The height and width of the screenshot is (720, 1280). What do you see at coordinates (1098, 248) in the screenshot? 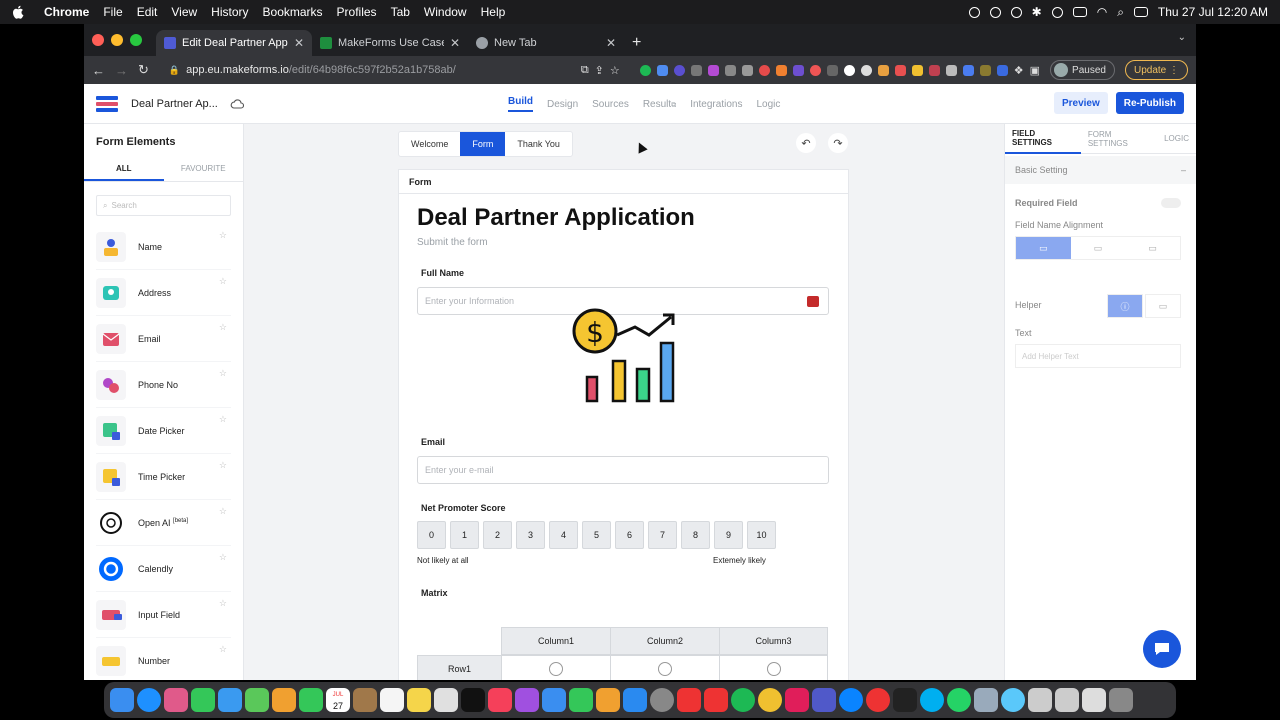
I see `align-left-option-icon: ▭` at bounding box center [1098, 248].